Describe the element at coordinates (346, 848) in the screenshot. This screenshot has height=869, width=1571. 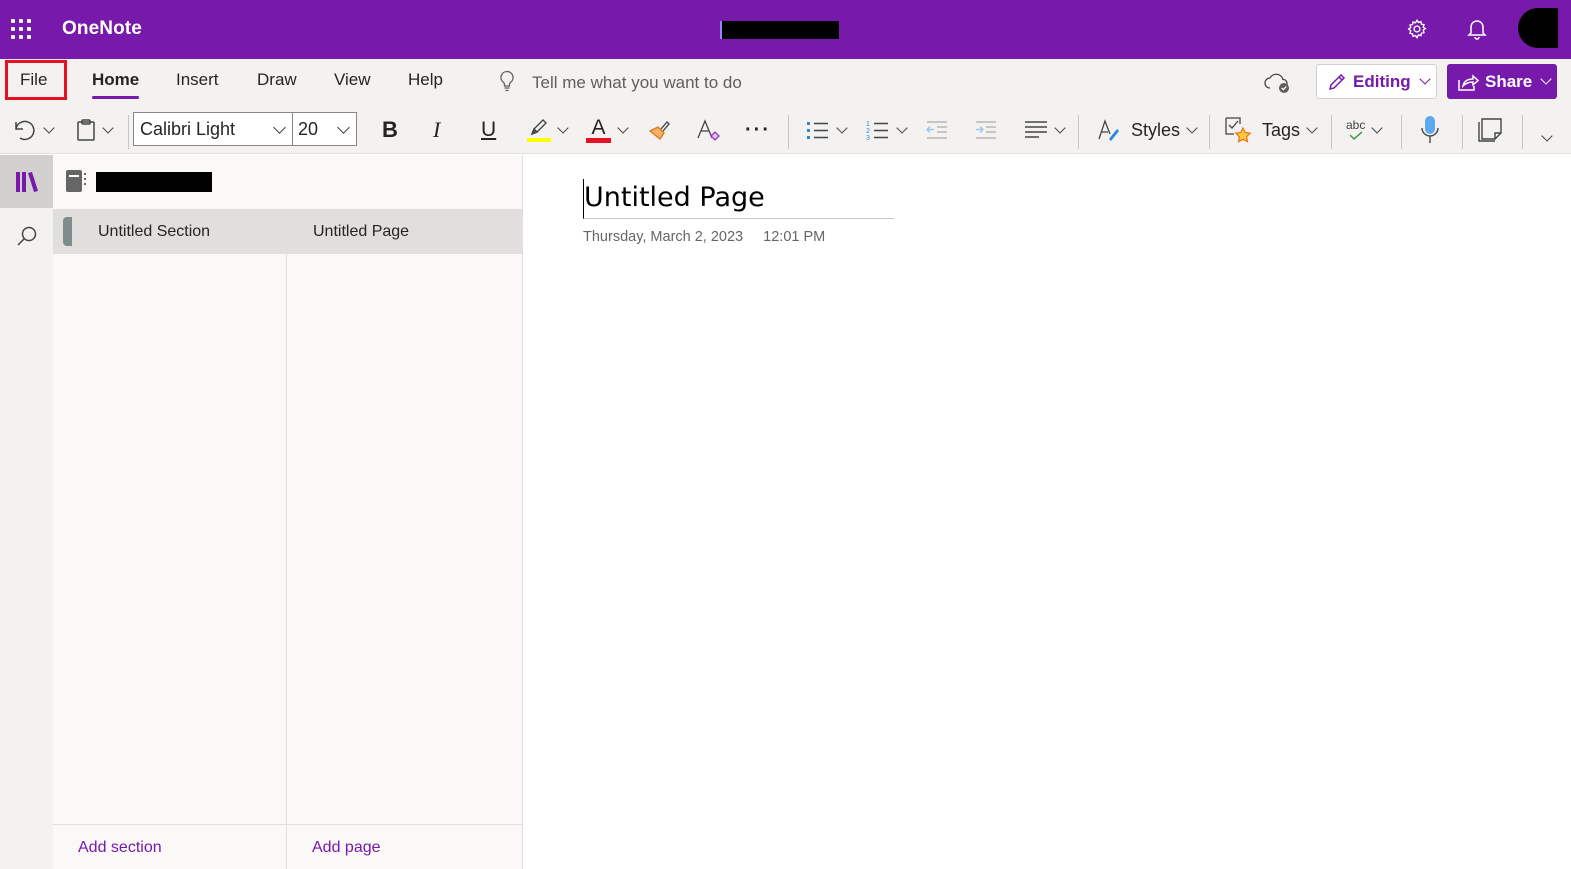
I see `add-page-button: Add page` at that location.